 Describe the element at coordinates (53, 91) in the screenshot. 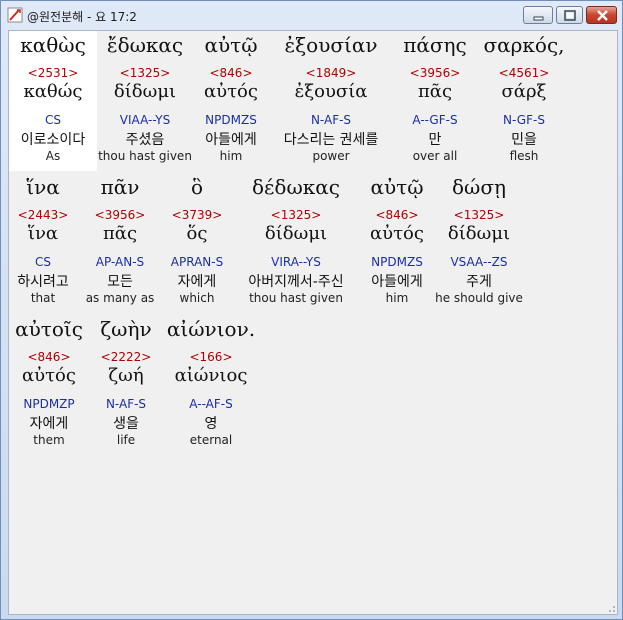

I see `lemma: καθώς` at that location.